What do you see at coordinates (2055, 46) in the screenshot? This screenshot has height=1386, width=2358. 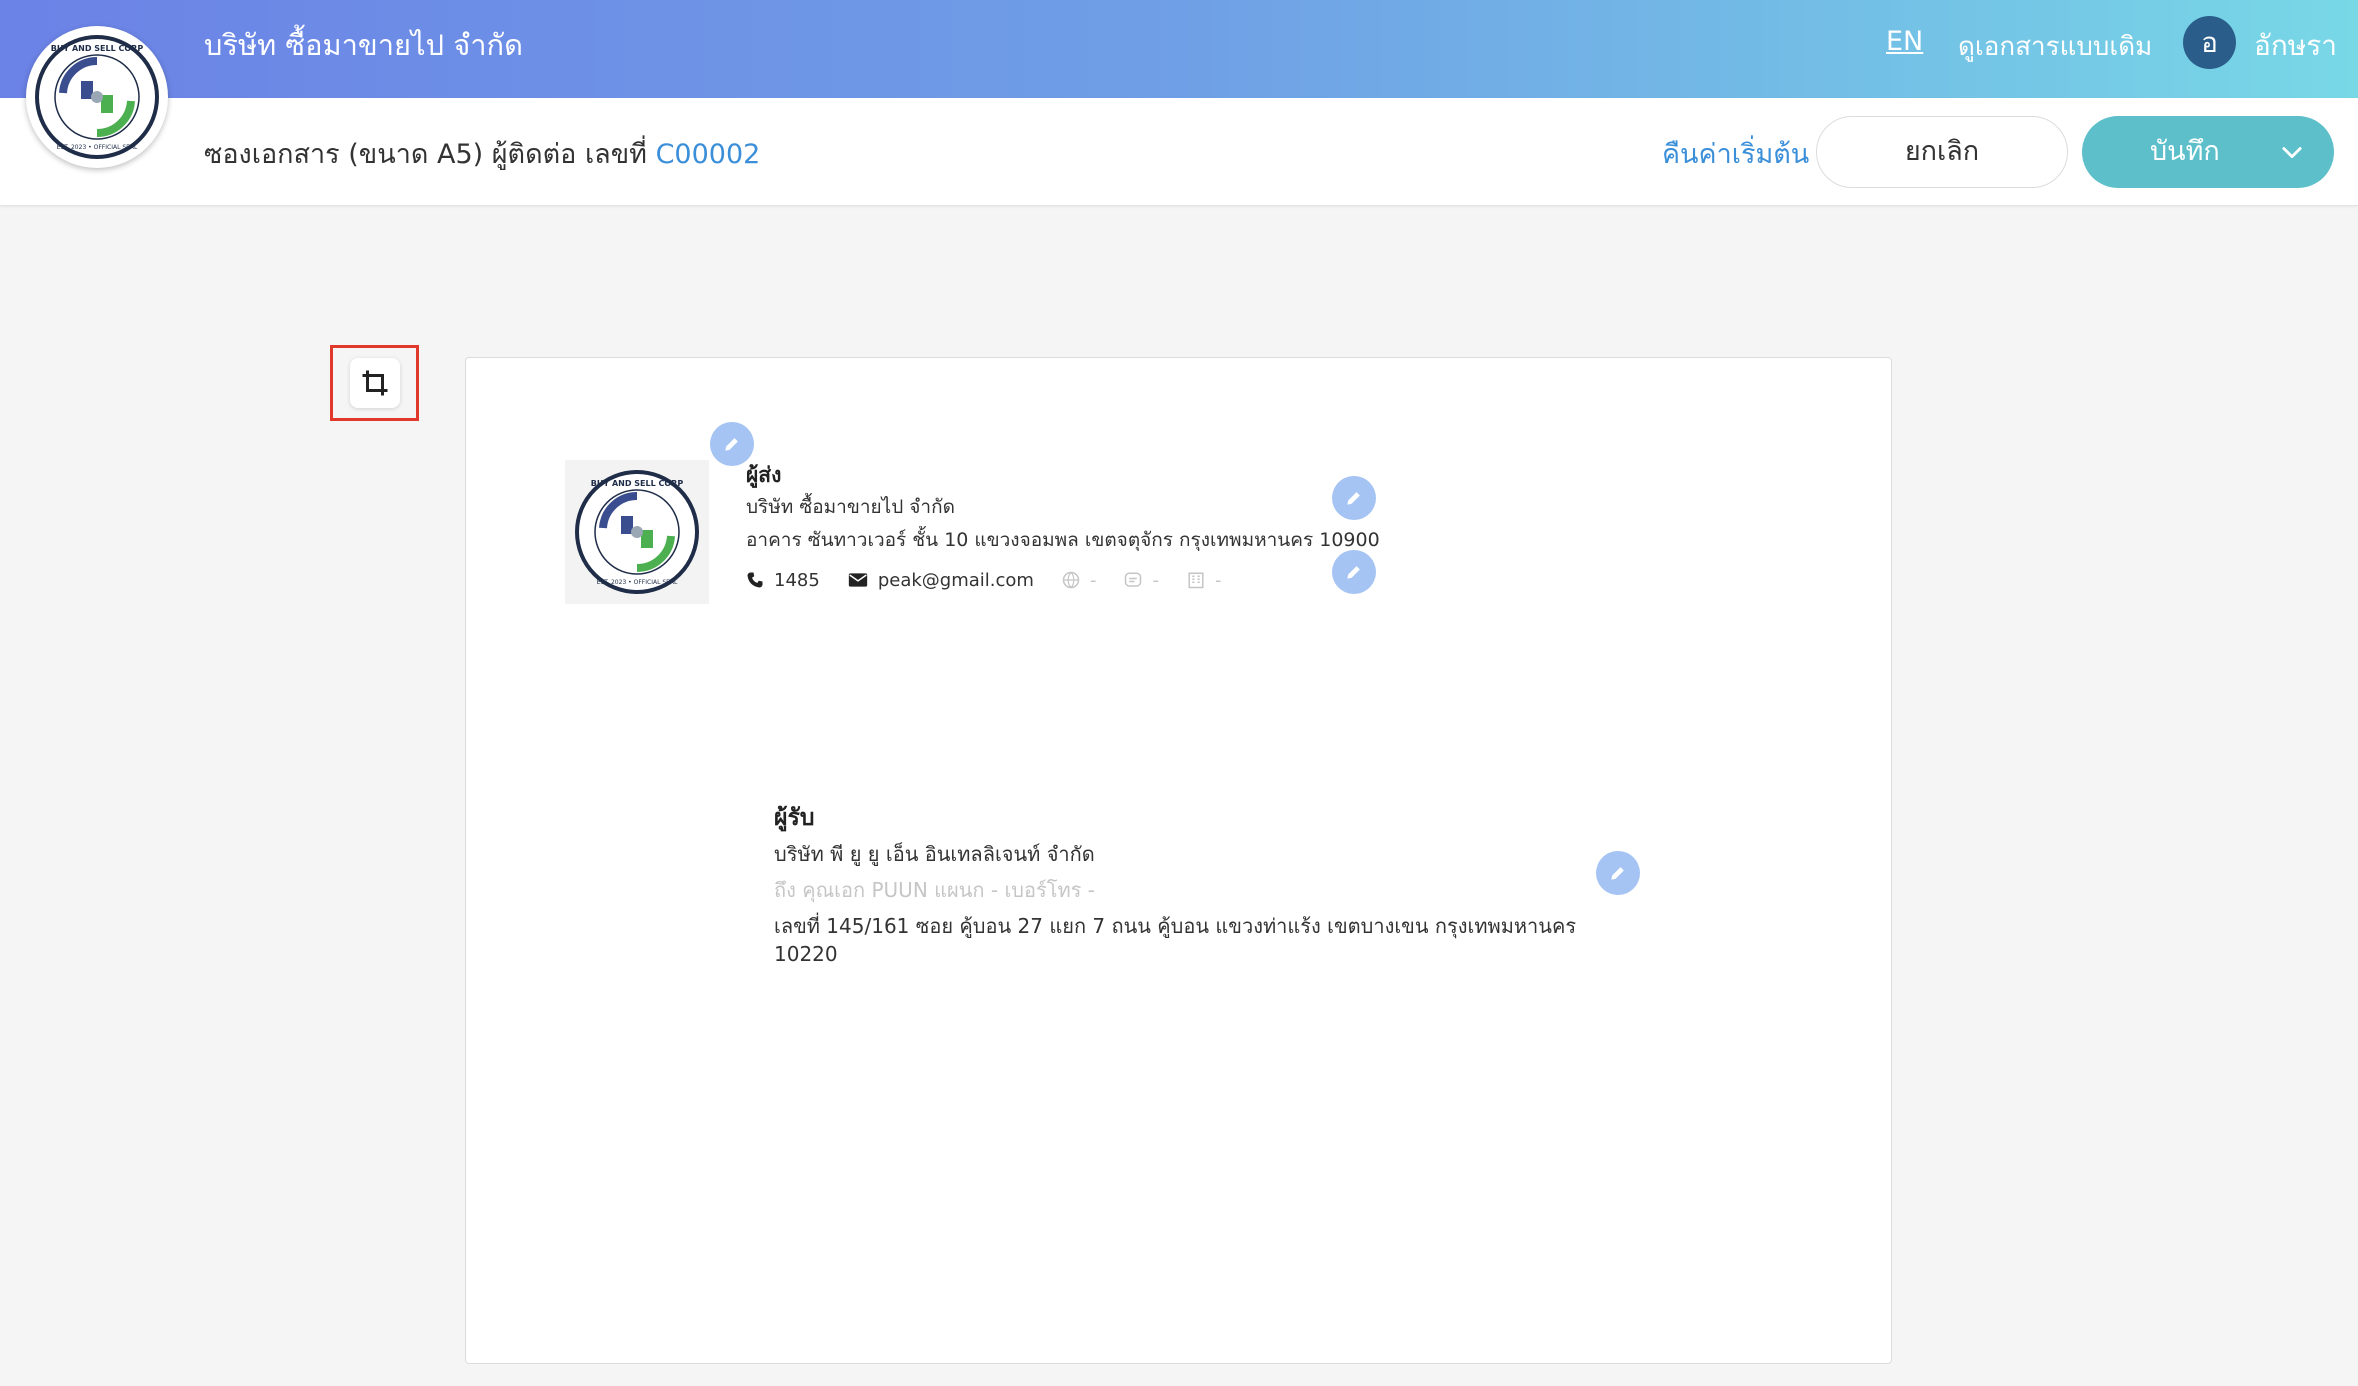 I see `old-document-view-link: ดูเอกสารแบบเดิม` at bounding box center [2055, 46].